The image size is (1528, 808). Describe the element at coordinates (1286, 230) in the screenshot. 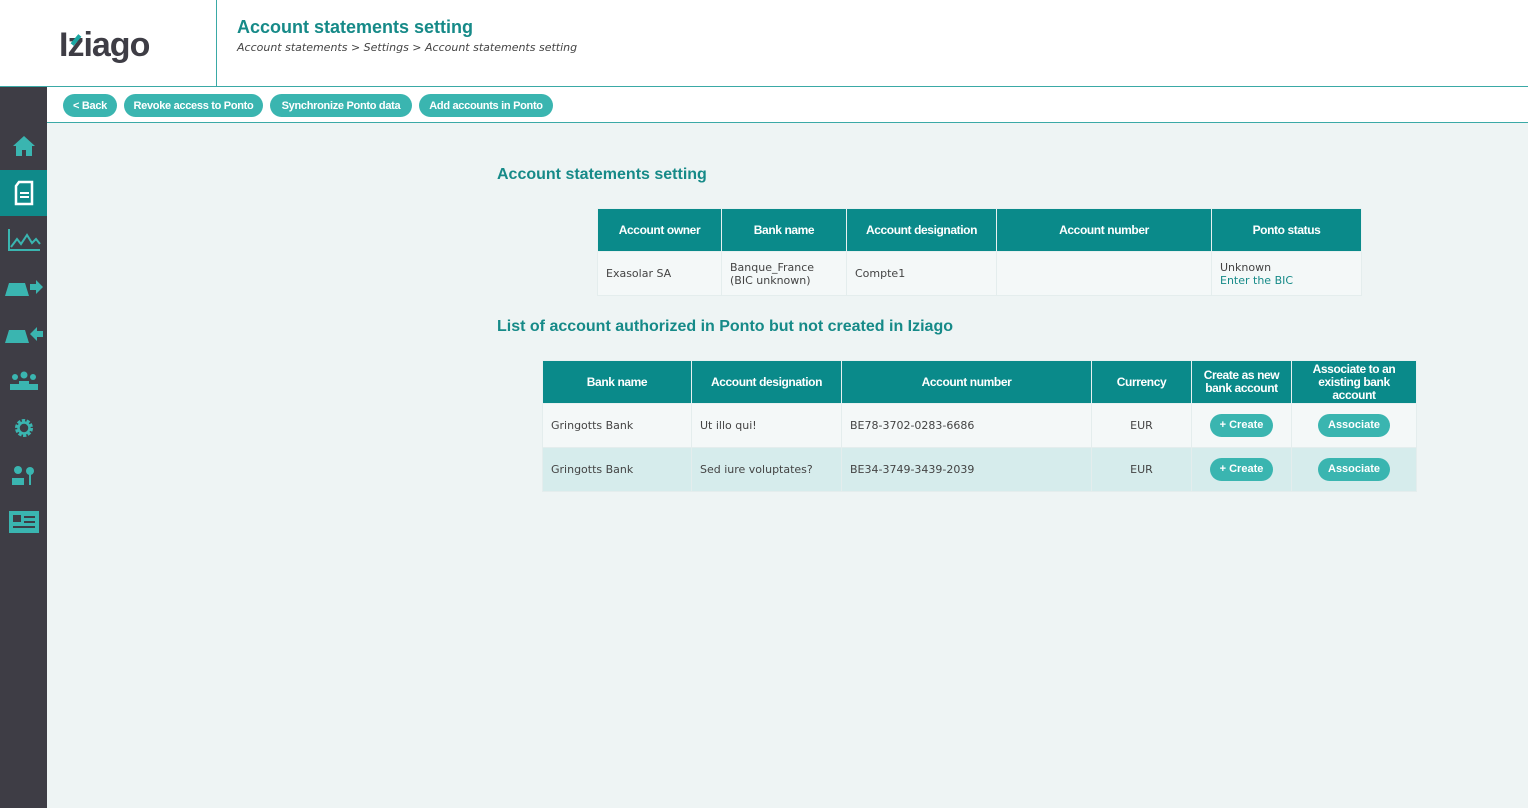

I see `column-header: Ponto status` at that location.